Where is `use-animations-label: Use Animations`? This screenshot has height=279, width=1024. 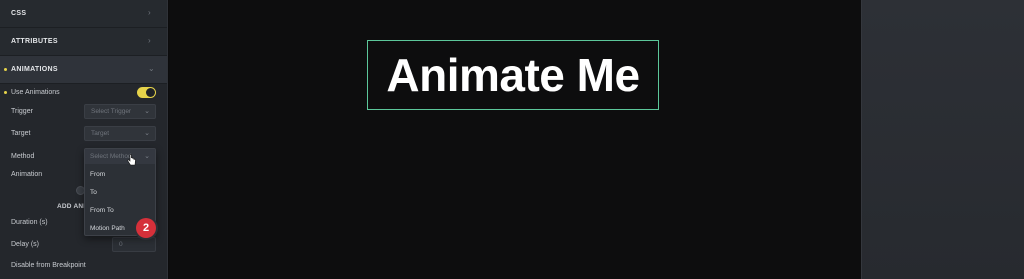
use-animations-label: Use Animations is located at coordinates (35, 92).